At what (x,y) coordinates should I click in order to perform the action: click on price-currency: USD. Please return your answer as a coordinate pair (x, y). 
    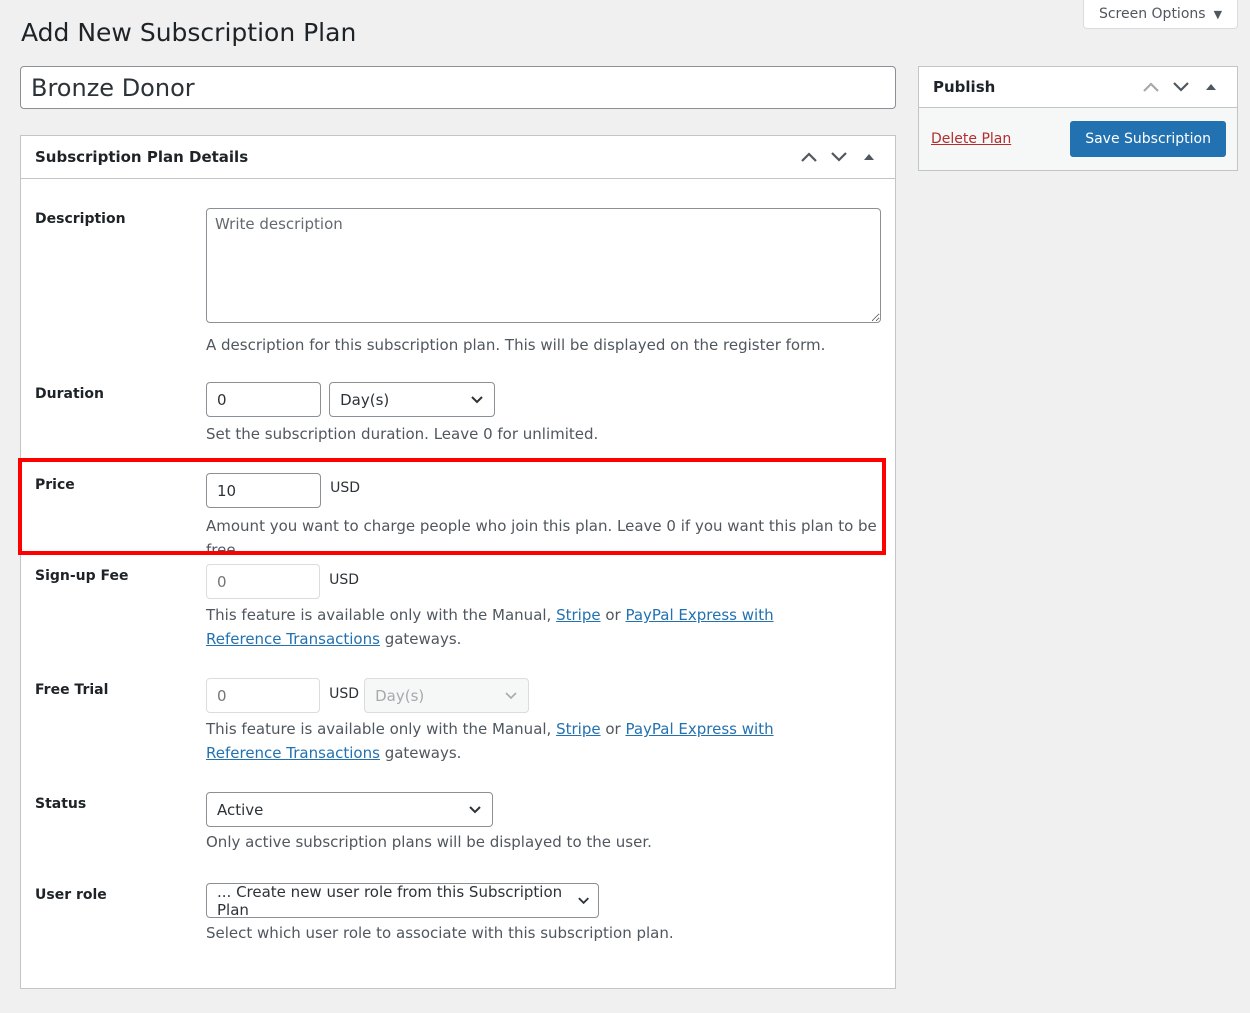
    Looking at the image, I should click on (345, 488).